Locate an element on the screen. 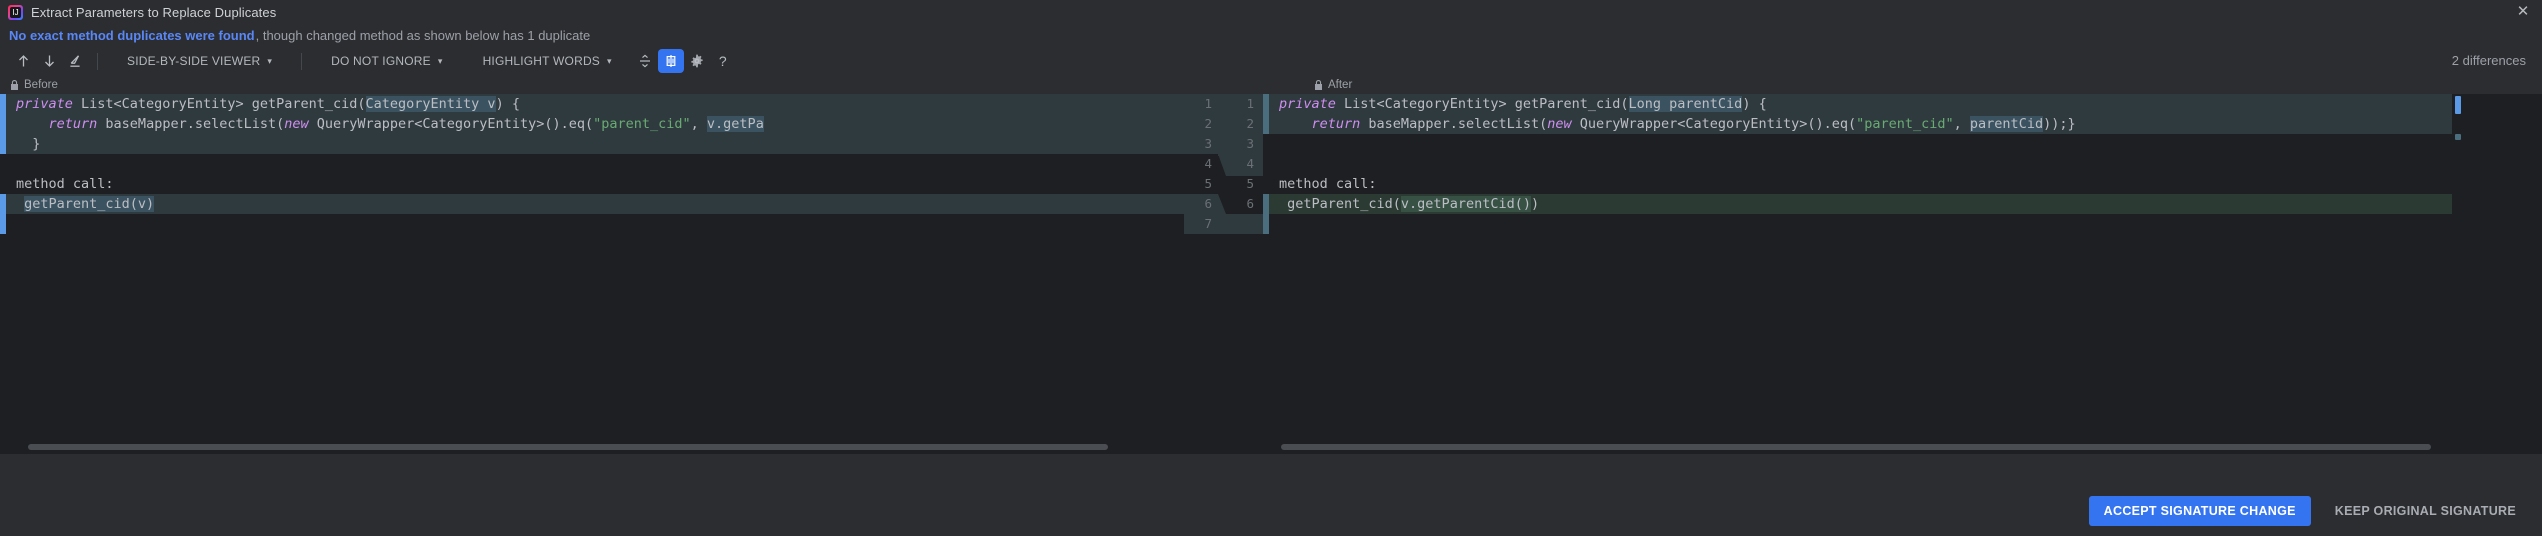  highlight-mode-dropdown: HIGHLIGHT WORDS ▾ is located at coordinates (547, 61).